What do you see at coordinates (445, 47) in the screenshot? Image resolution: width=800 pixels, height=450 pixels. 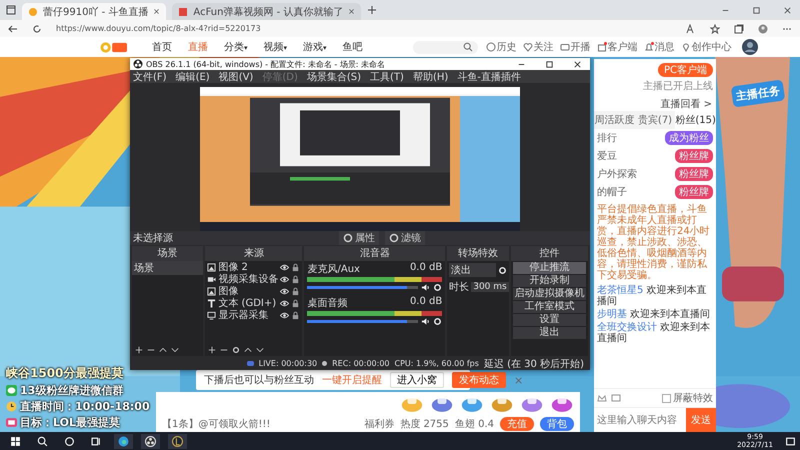 I see `search-field` at bounding box center [445, 47].